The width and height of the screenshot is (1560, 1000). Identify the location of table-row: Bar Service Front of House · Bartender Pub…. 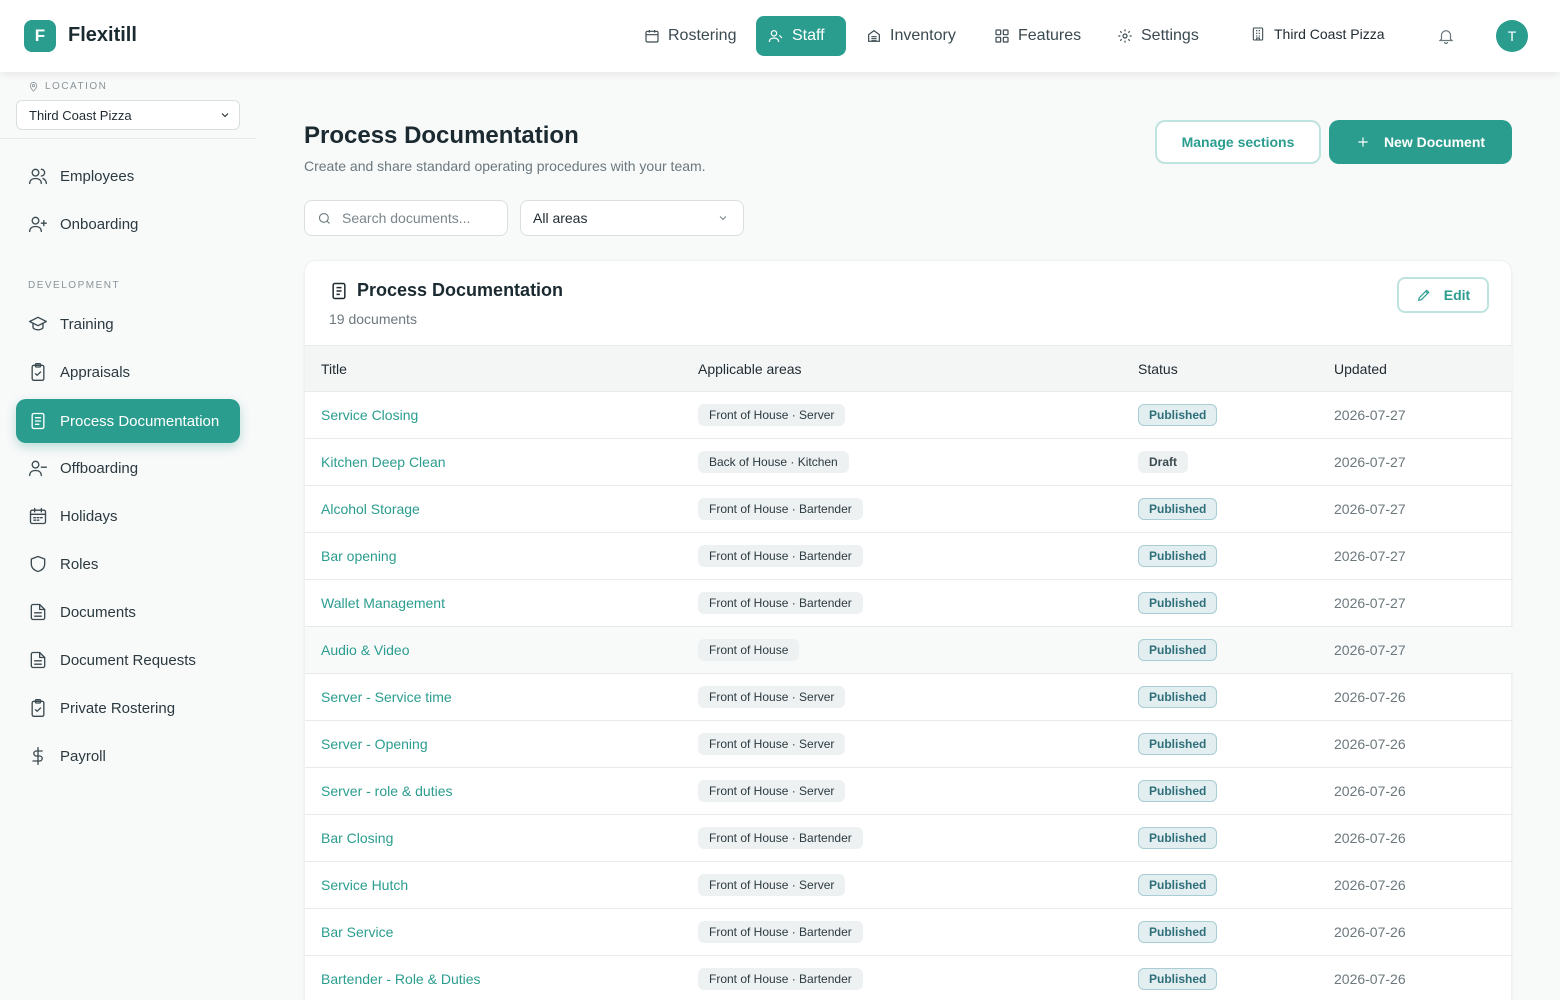
(909, 932).